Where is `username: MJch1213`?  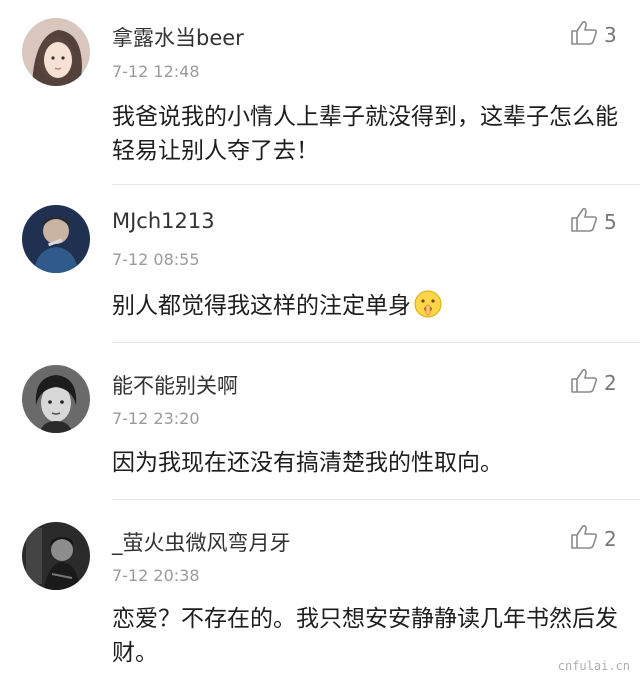 username: MJch1213 is located at coordinates (163, 221).